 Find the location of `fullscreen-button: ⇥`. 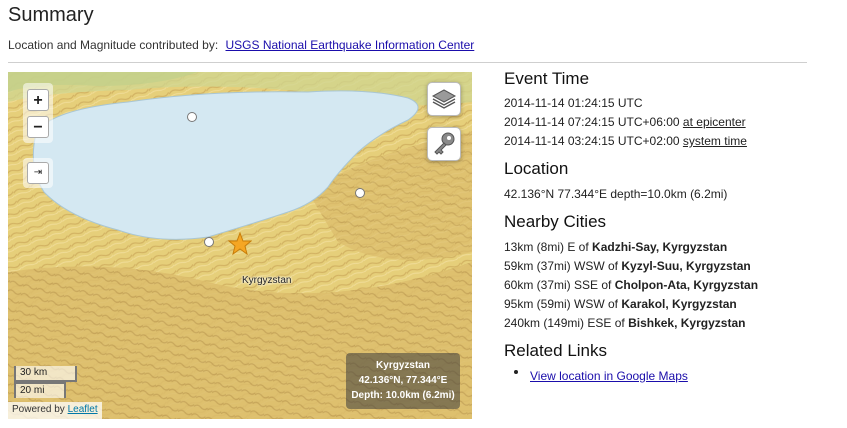

fullscreen-button: ⇥ is located at coordinates (38, 173).